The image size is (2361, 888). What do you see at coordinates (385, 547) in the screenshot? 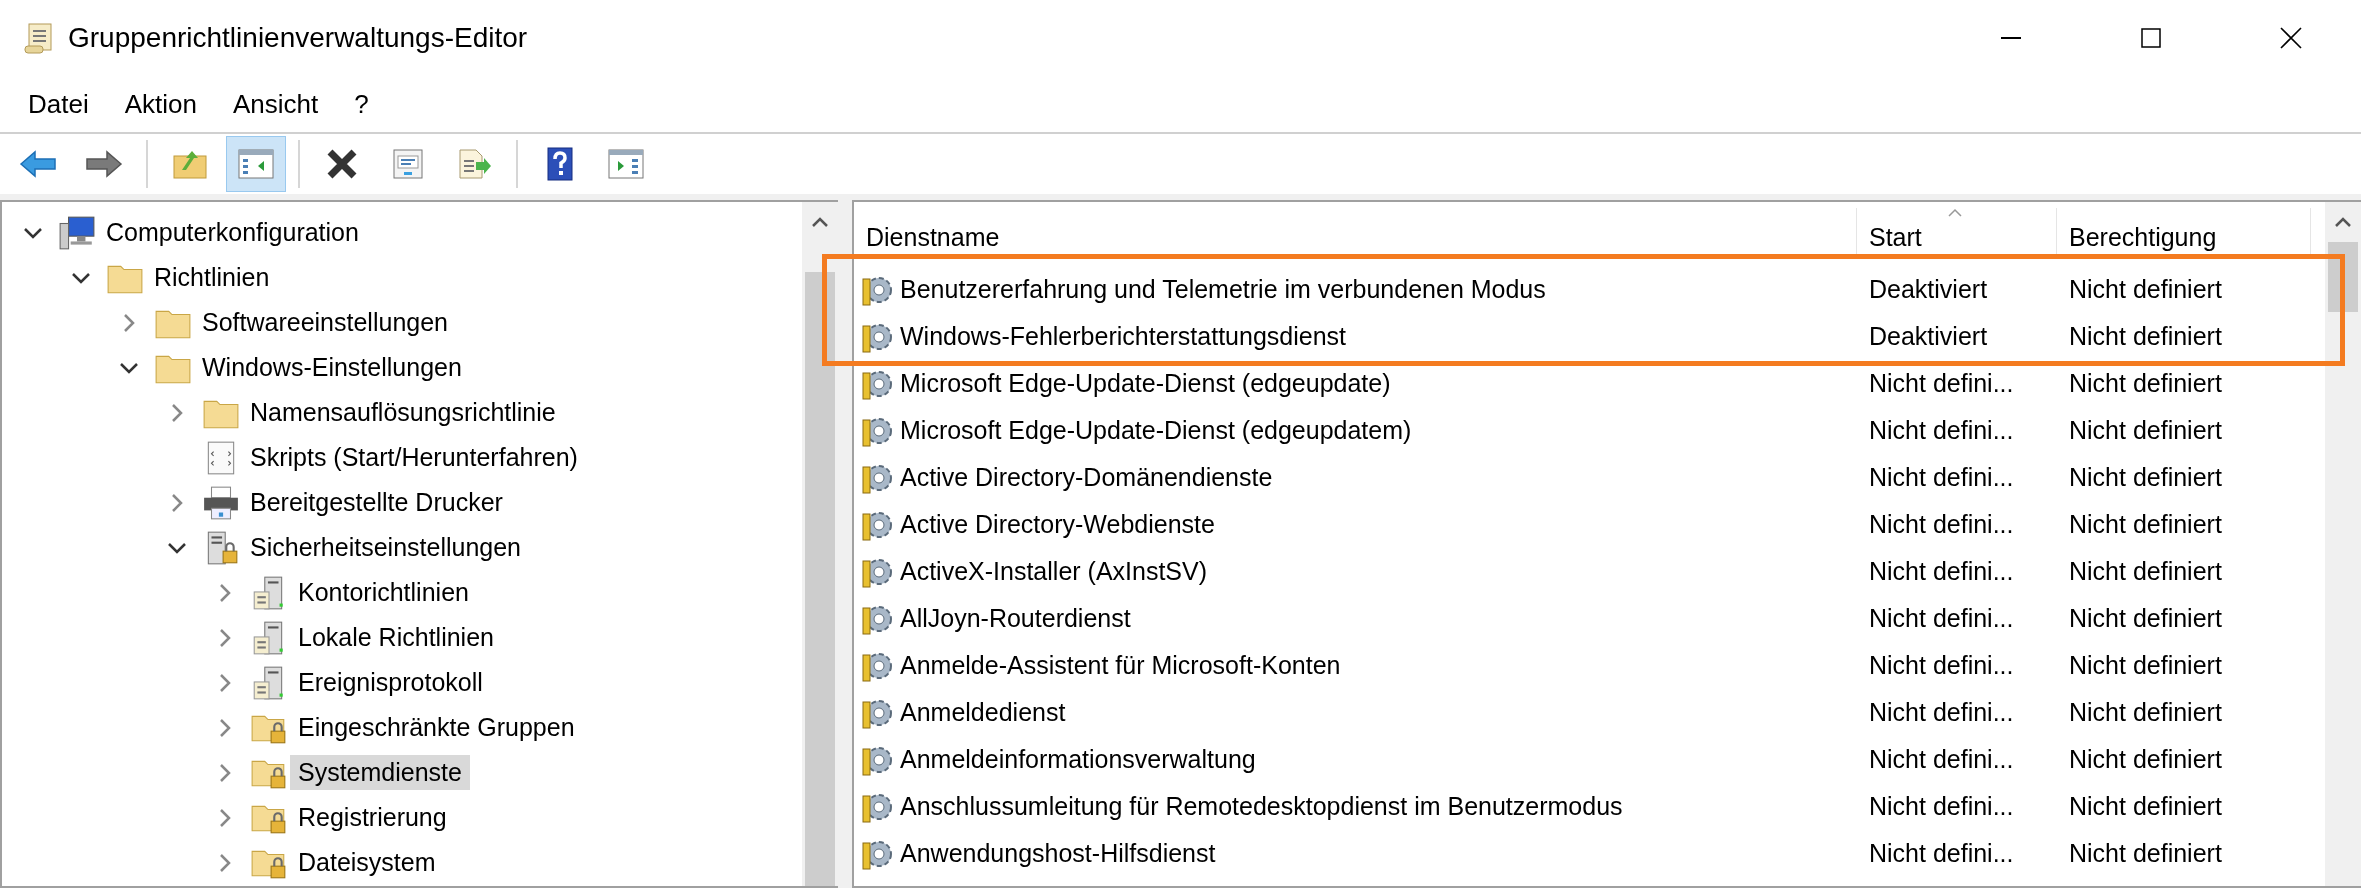
I see `tree-item: Sicherheitseinstellungen` at bounding box center [385, 547].